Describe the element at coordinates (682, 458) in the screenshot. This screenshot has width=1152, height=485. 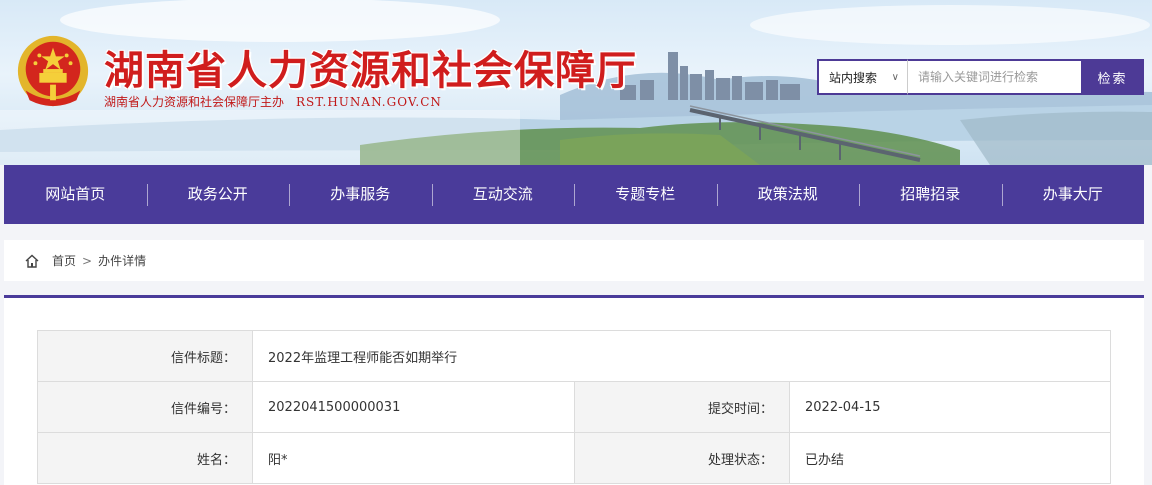
I see `status-label: 处理状态：` at that location.